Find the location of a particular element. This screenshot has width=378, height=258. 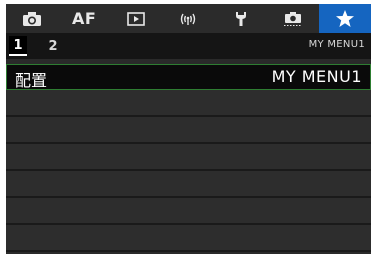

page-name: MY MENU1 is located at coordinates (336, 44).